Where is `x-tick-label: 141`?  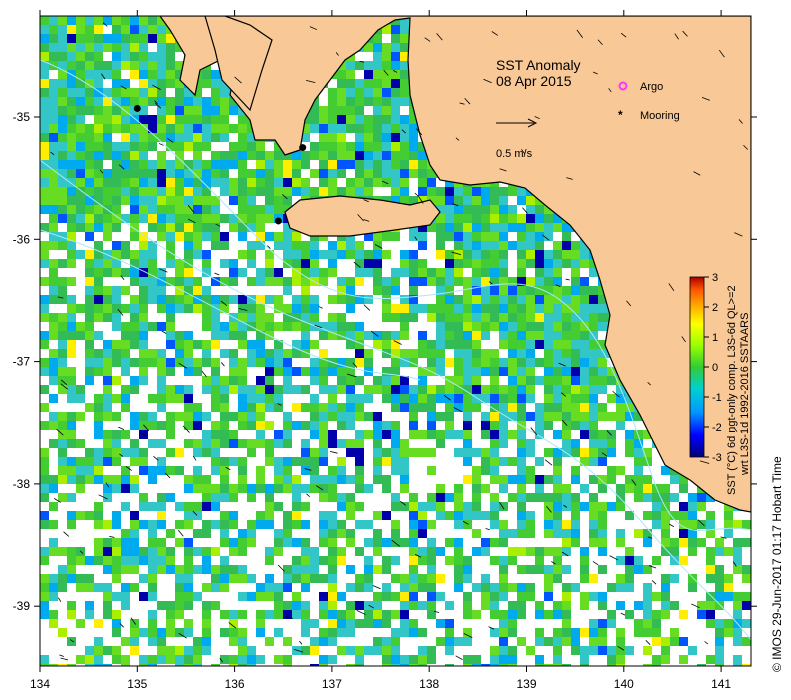
x-tick-label: 141 is located at coordinates (721, 684).